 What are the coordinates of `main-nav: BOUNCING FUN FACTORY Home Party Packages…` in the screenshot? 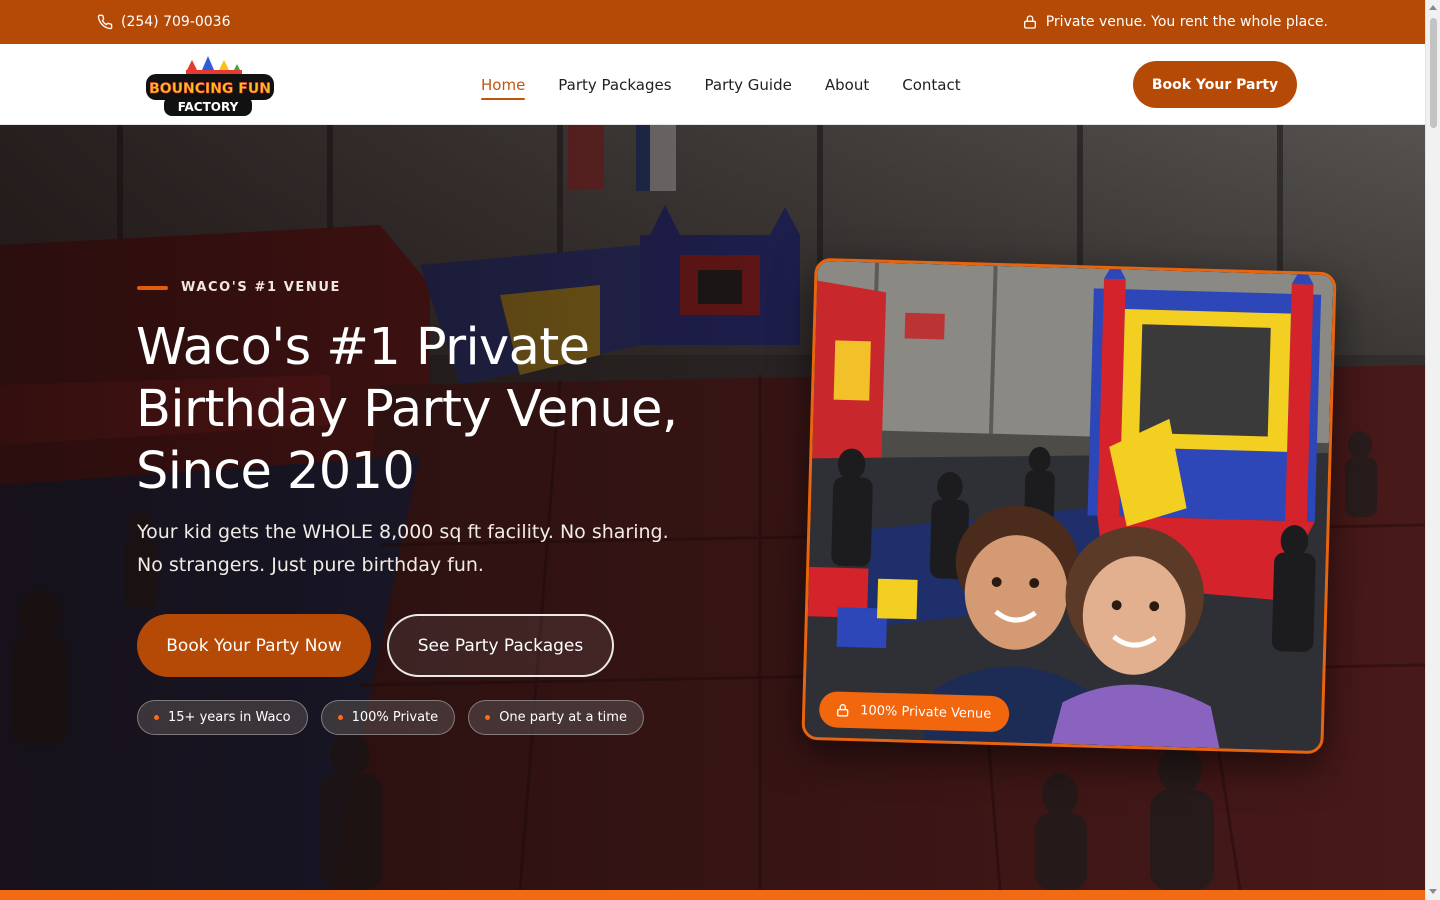 It's located at (712, 84).